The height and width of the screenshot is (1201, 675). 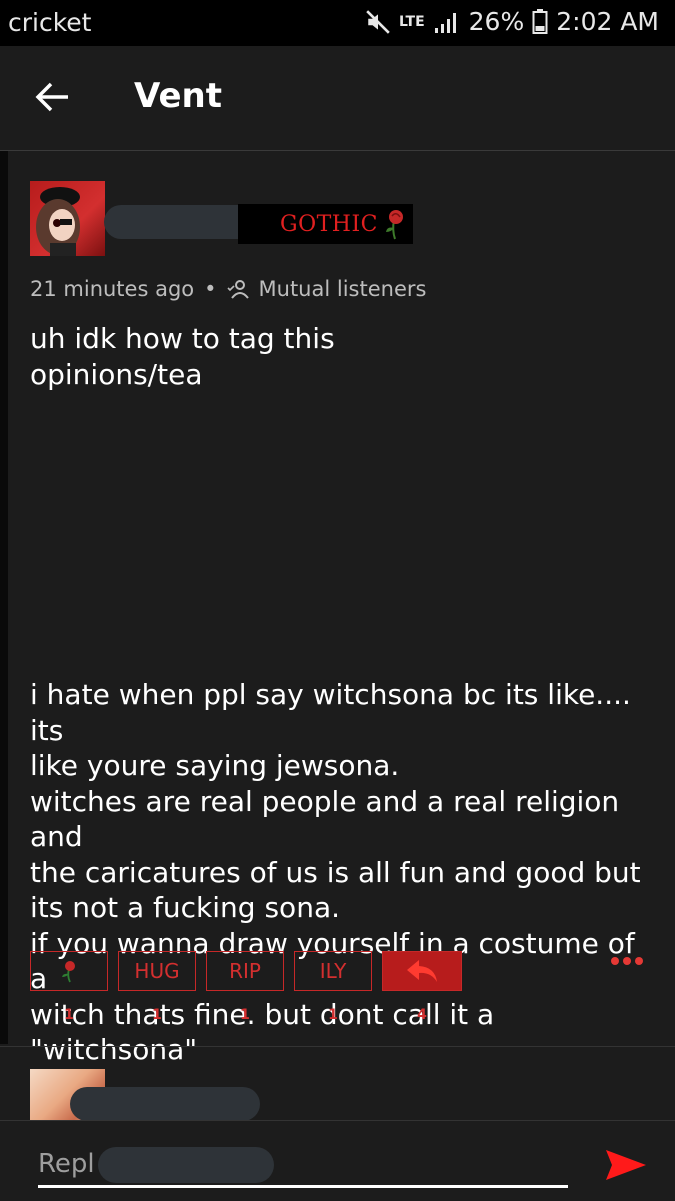 I want to click on comment-username-redacted, so click(x=165, y=1104).